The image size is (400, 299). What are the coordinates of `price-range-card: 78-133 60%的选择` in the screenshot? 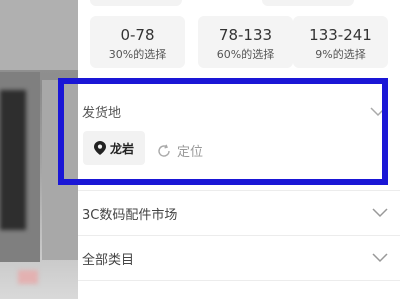 It's located at (245, 42).